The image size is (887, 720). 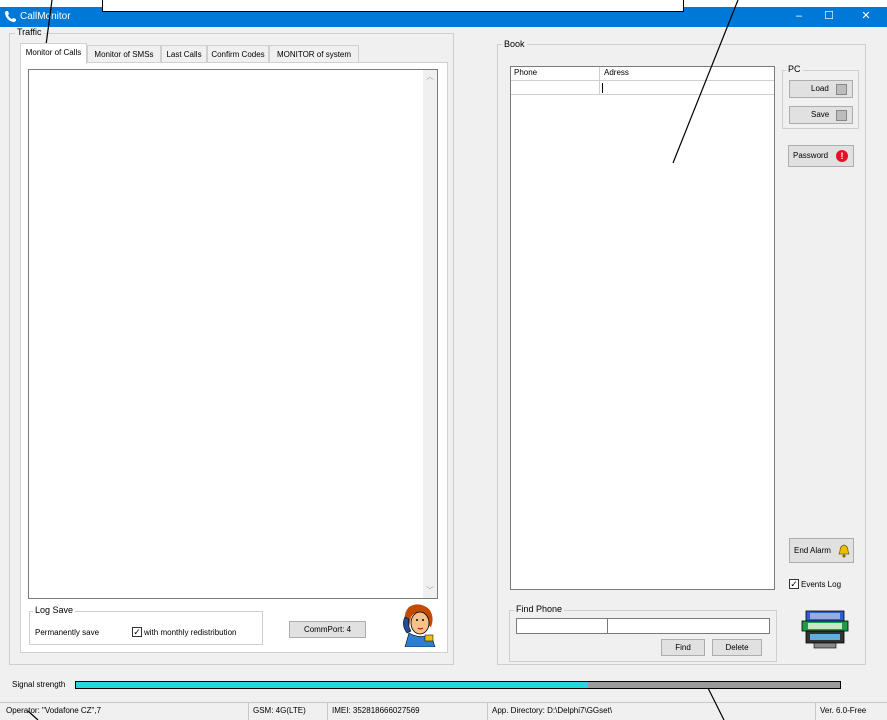 I want to click on find-phone-label: Find Phone, so click(x=539, y=609).